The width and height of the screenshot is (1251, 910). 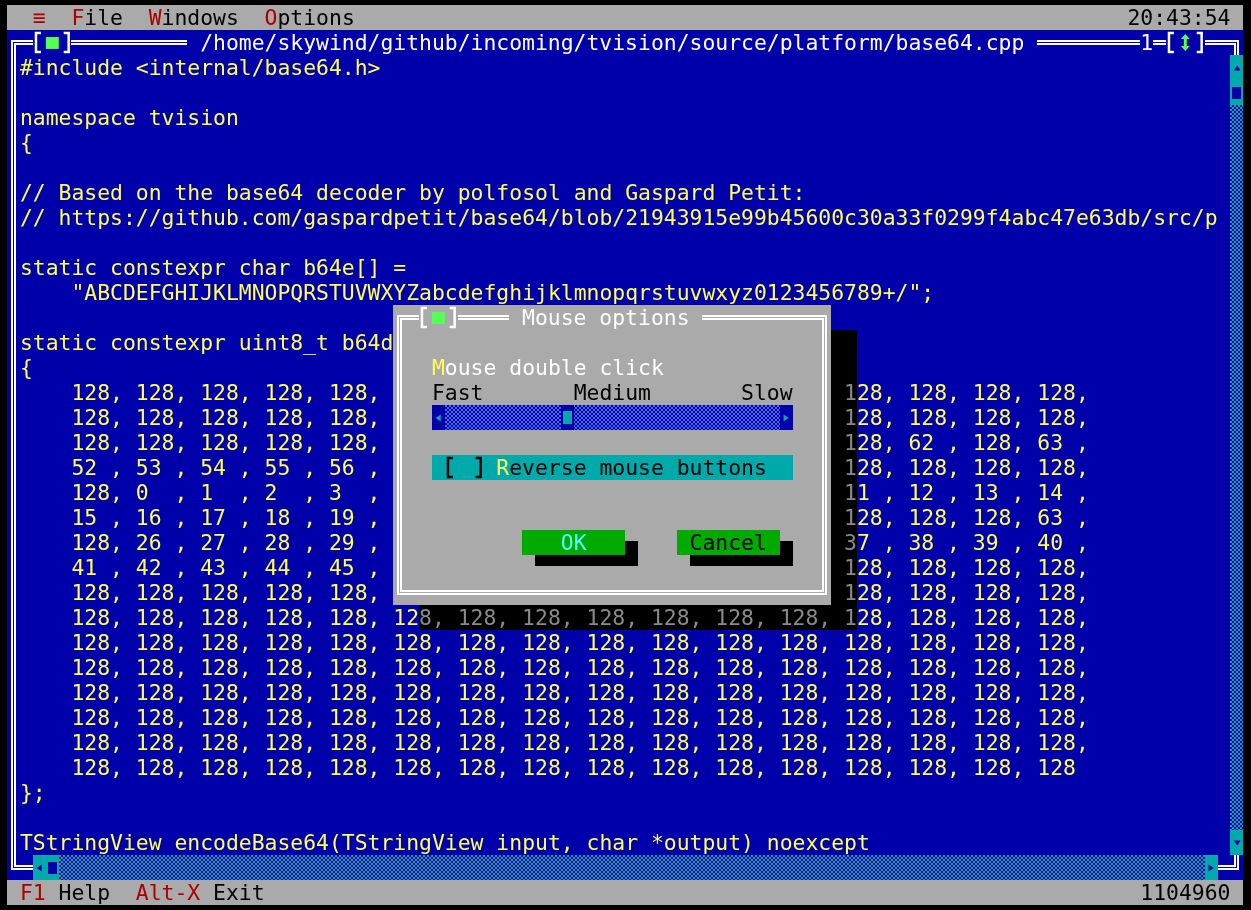 I want to click on checkbox-option: Reverse mouse buttons, so click(x=612, y=467).